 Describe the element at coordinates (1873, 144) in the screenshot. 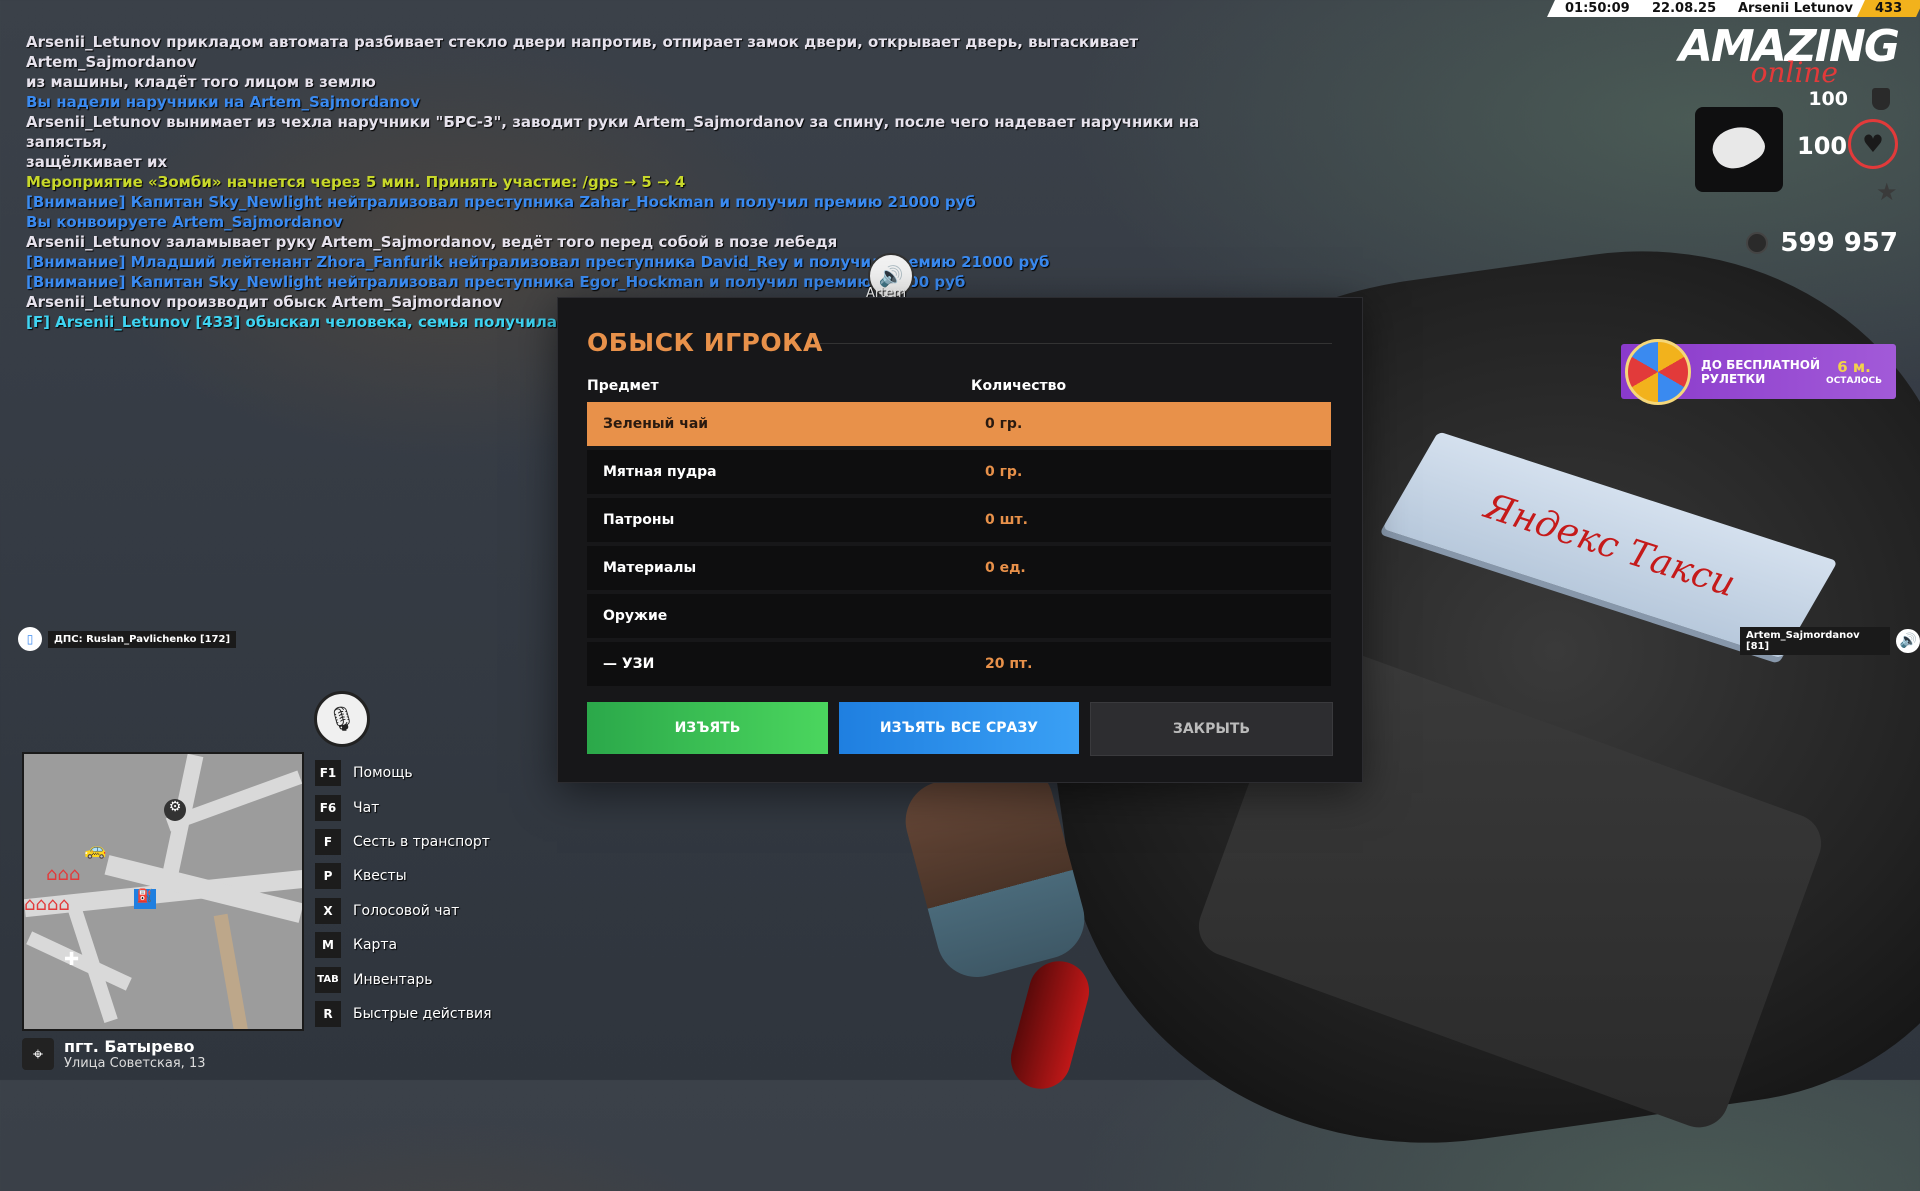

I see `heart-icon: ♥` at that location.